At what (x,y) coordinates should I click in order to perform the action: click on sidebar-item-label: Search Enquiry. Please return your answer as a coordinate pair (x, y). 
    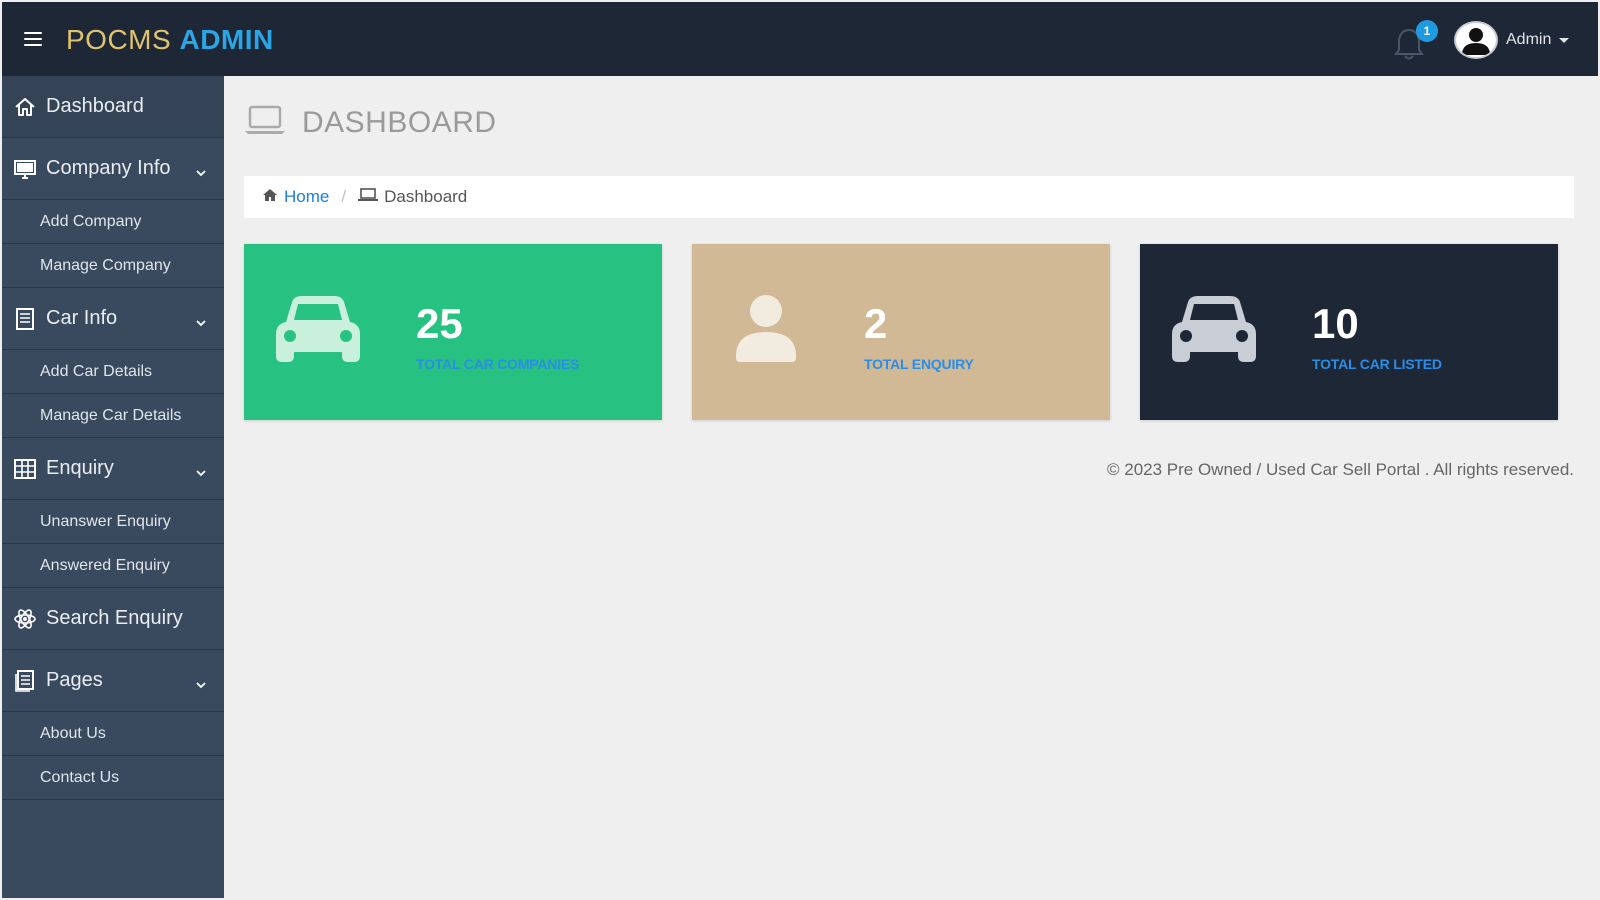
    Looking at the image, I should click on (114, 618).